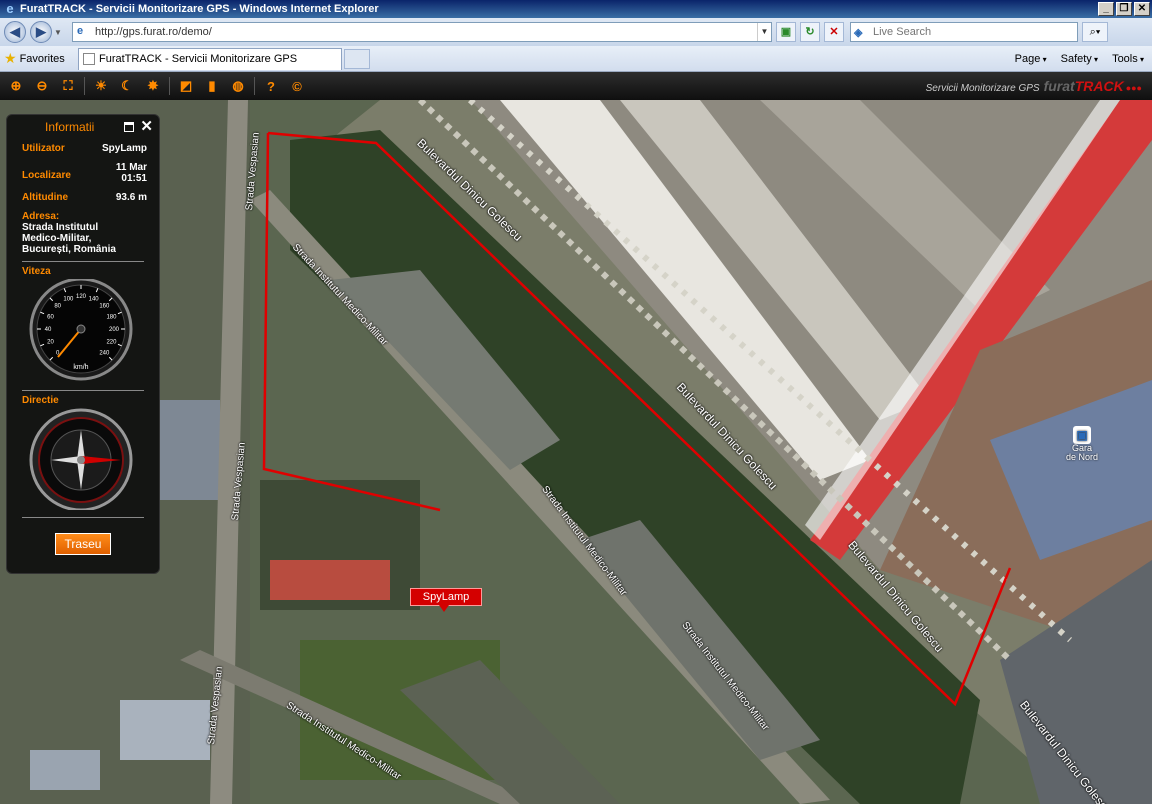  I want to click on speed-tick-label: 40, so click(48, 330).